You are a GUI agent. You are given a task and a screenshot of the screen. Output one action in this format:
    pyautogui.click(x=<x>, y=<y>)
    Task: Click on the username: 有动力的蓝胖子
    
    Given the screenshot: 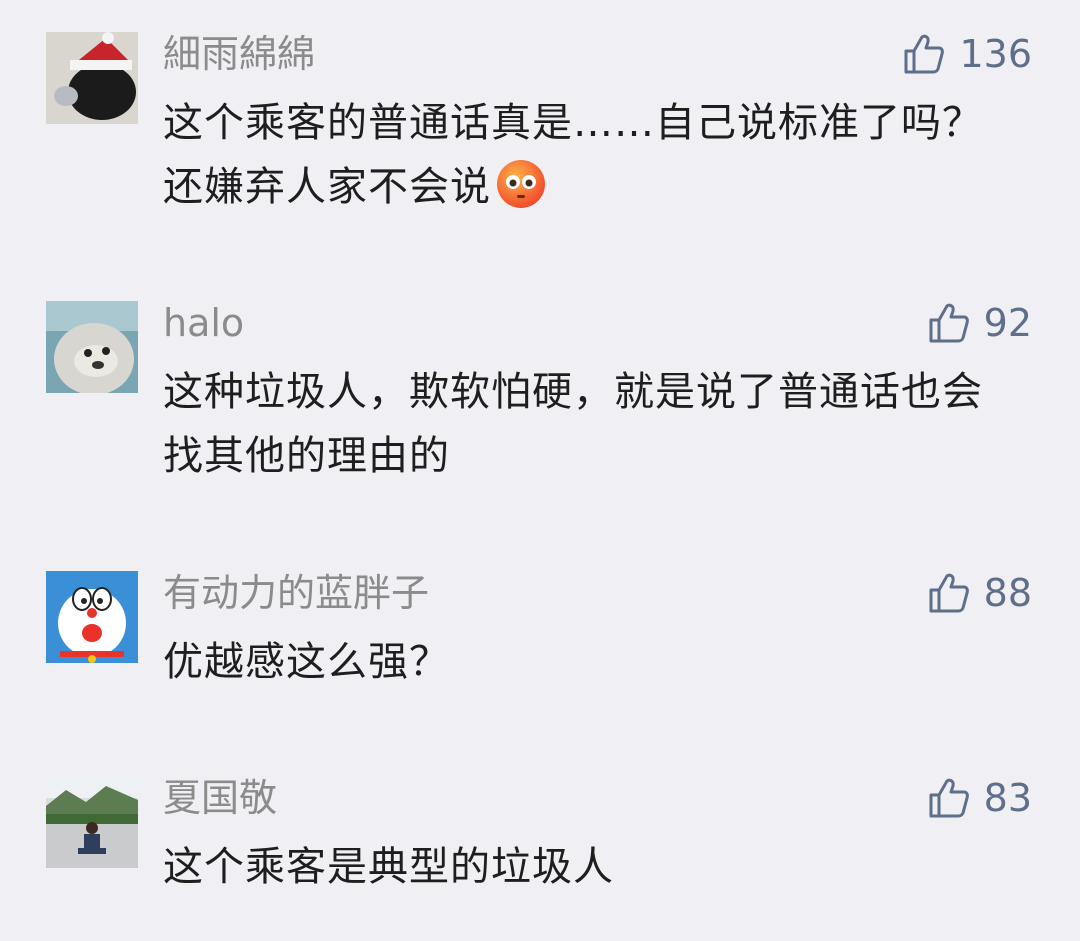 What is the action you would take?
    pyautogui.click(x=296, y=593)
    